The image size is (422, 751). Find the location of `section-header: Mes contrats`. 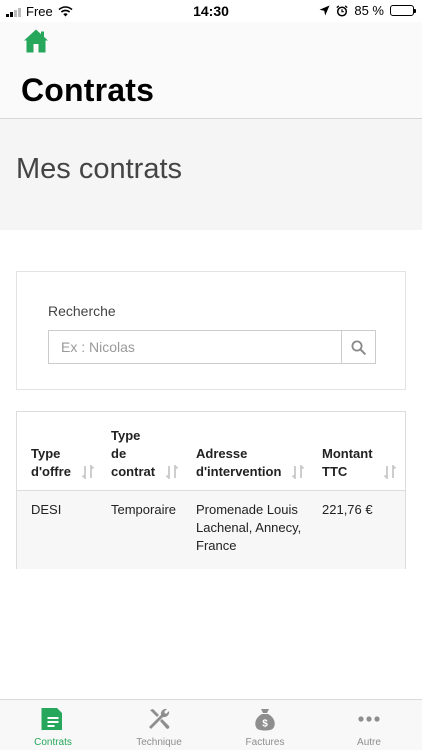

section-header: Mes contrats is located at coordinates (211, 174).